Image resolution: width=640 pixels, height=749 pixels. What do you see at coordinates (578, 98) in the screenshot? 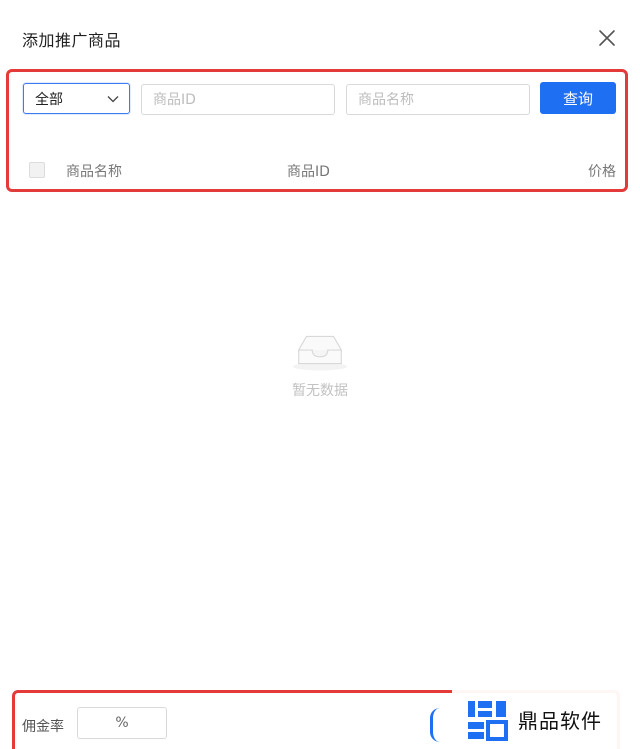
I see `query-button: 查询` at bounding box center [578, 98].